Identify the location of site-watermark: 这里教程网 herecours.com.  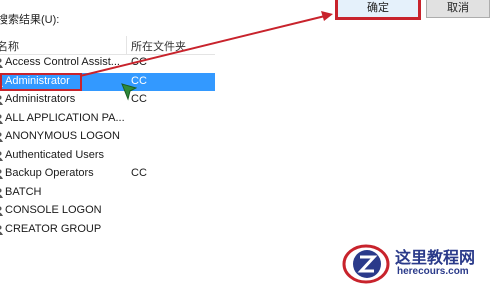
(415, 263).